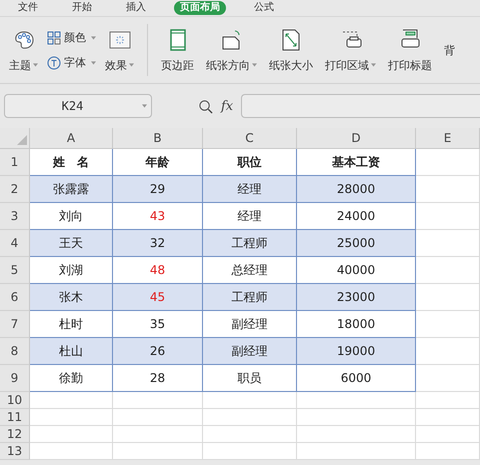  Describe the element at coordinates (347, 65) in the screenshot. I see `button-label: 打印区域` at that location.